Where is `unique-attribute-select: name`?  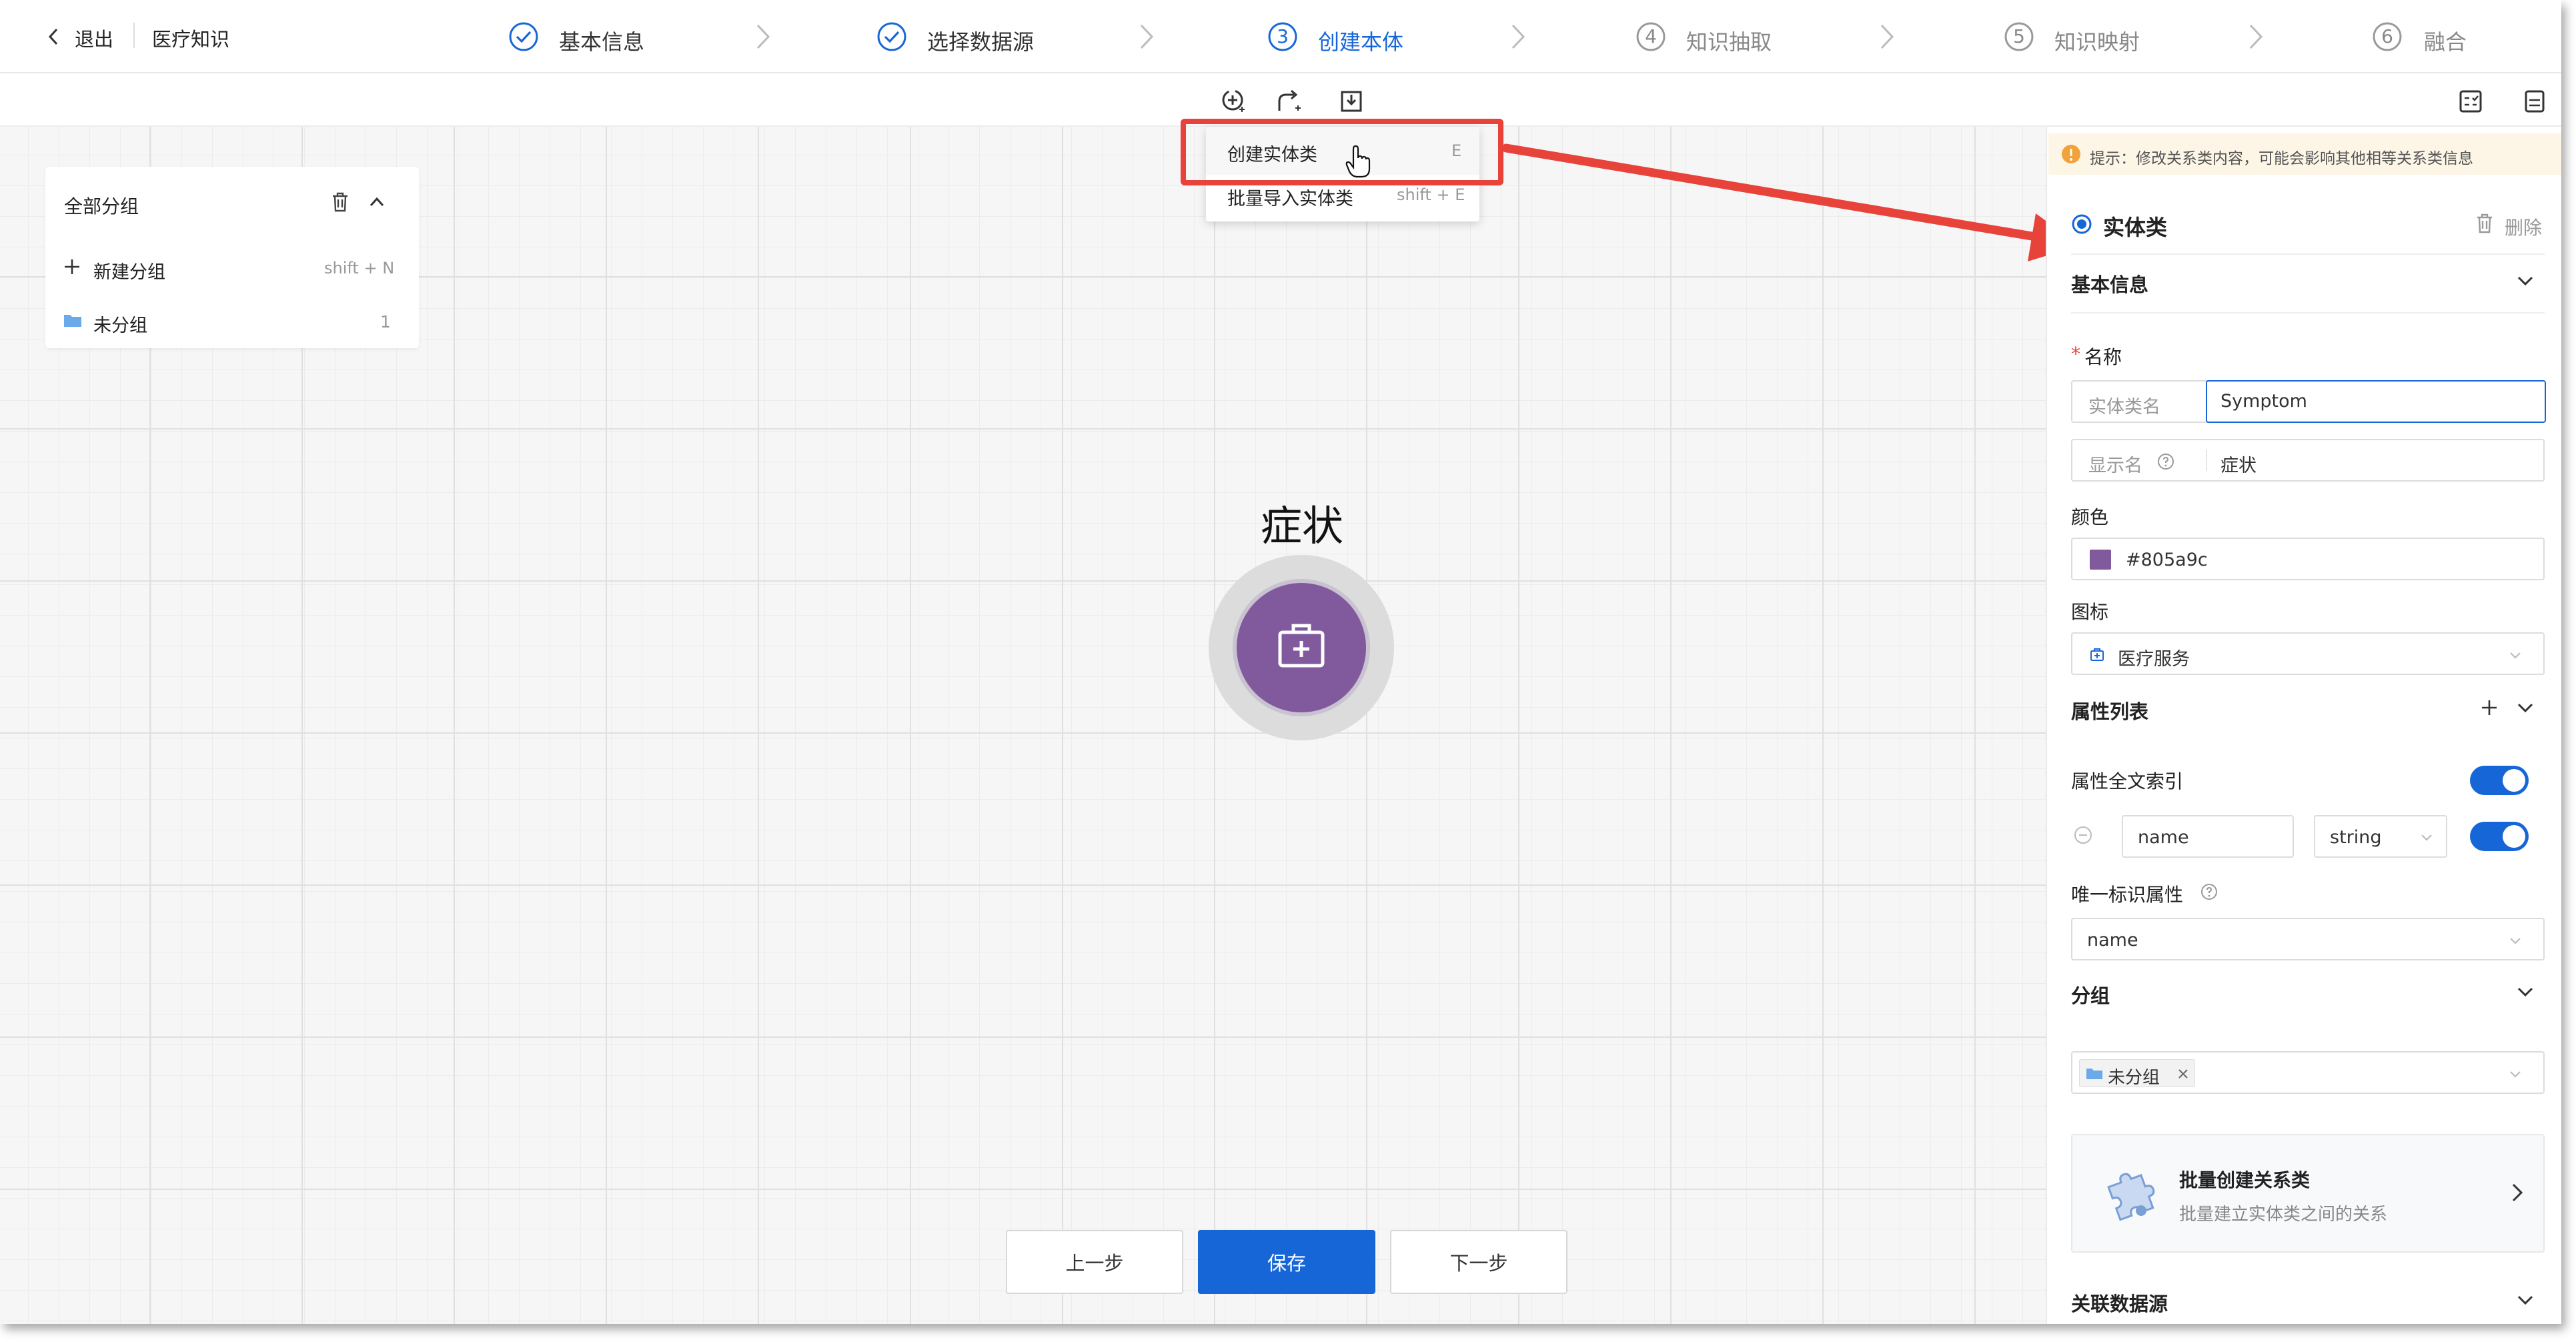 unique-attribute-select: name is located at coordinates (2308, 939).